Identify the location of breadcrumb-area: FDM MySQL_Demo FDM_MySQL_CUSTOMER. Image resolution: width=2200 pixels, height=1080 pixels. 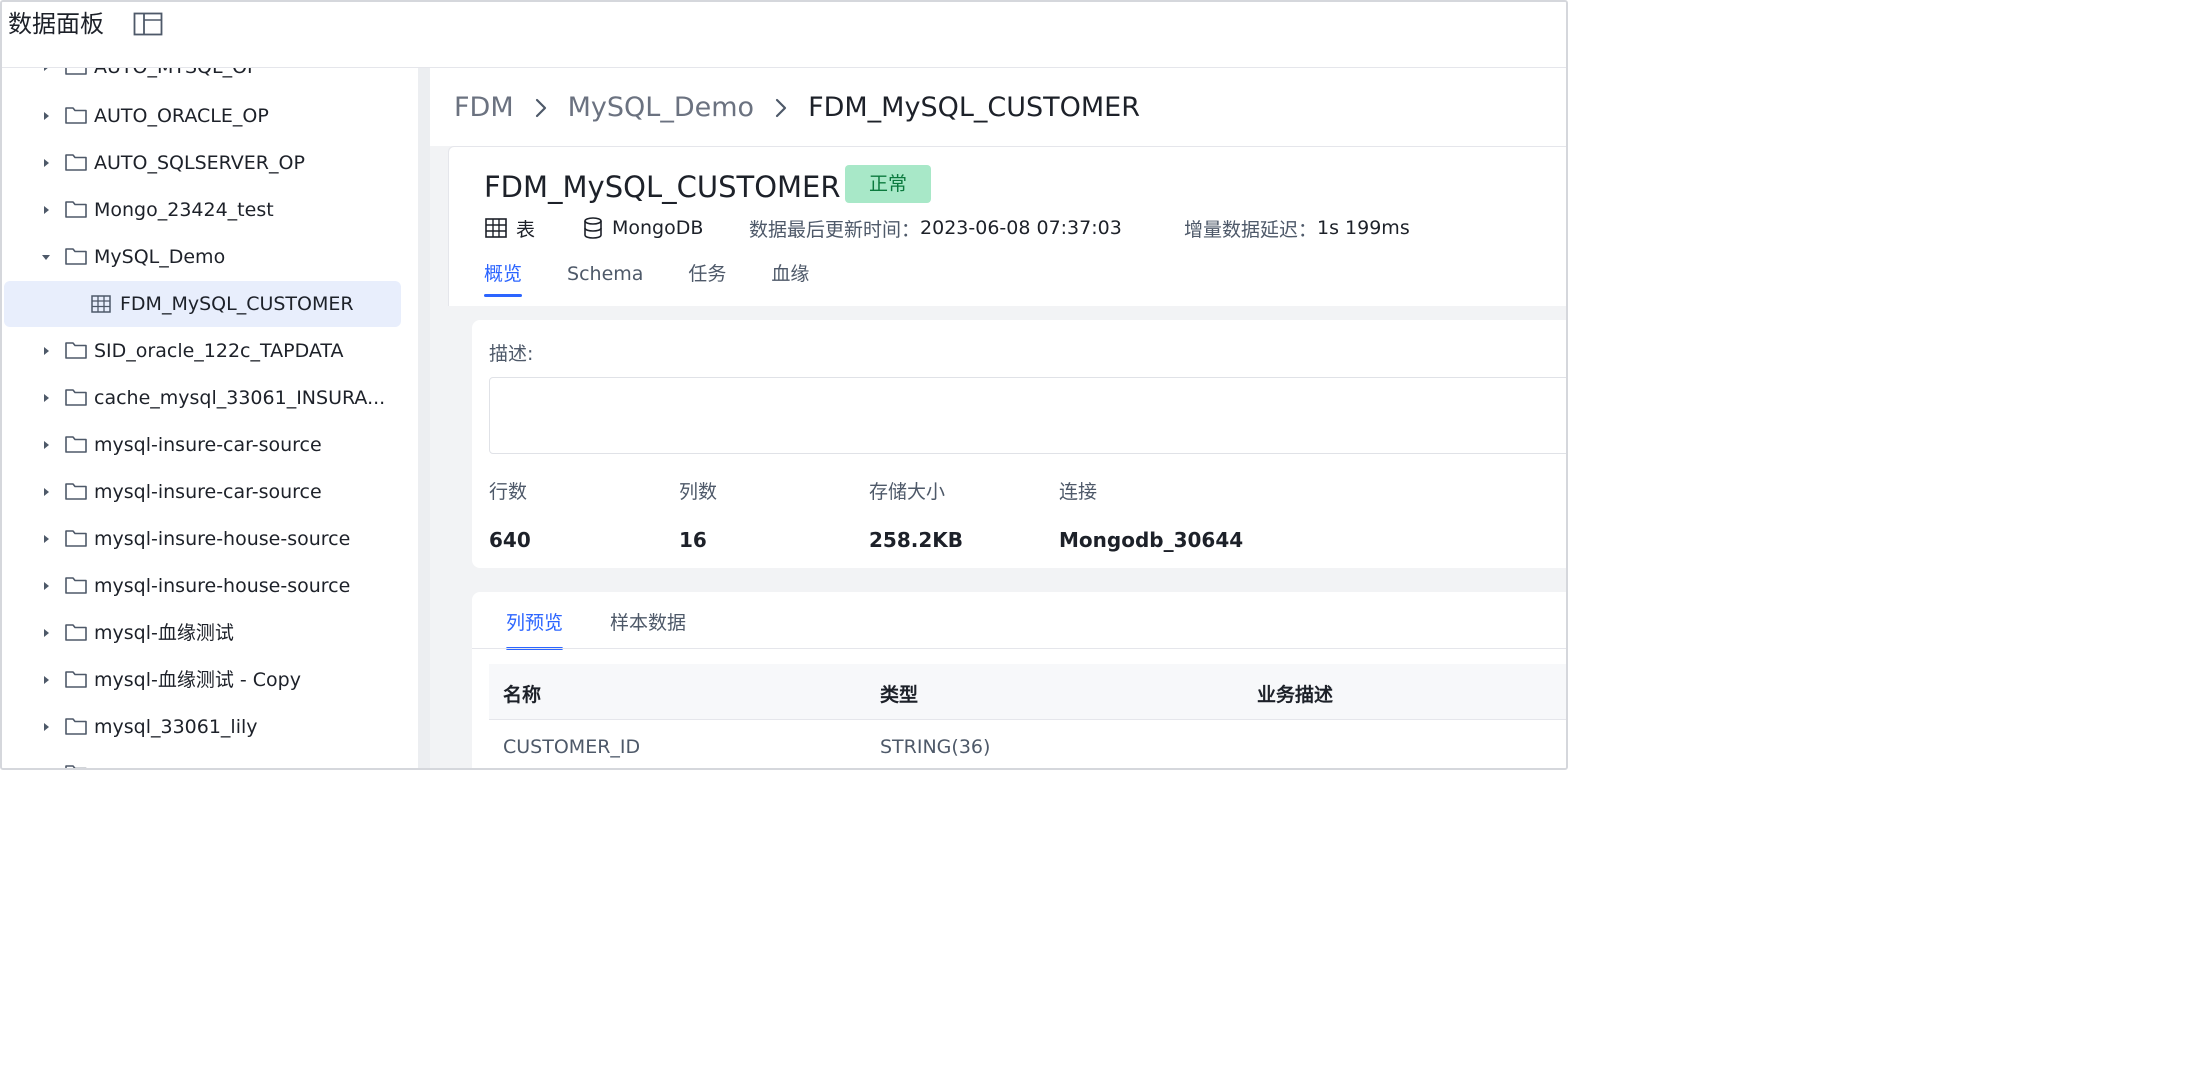
(998, 107).